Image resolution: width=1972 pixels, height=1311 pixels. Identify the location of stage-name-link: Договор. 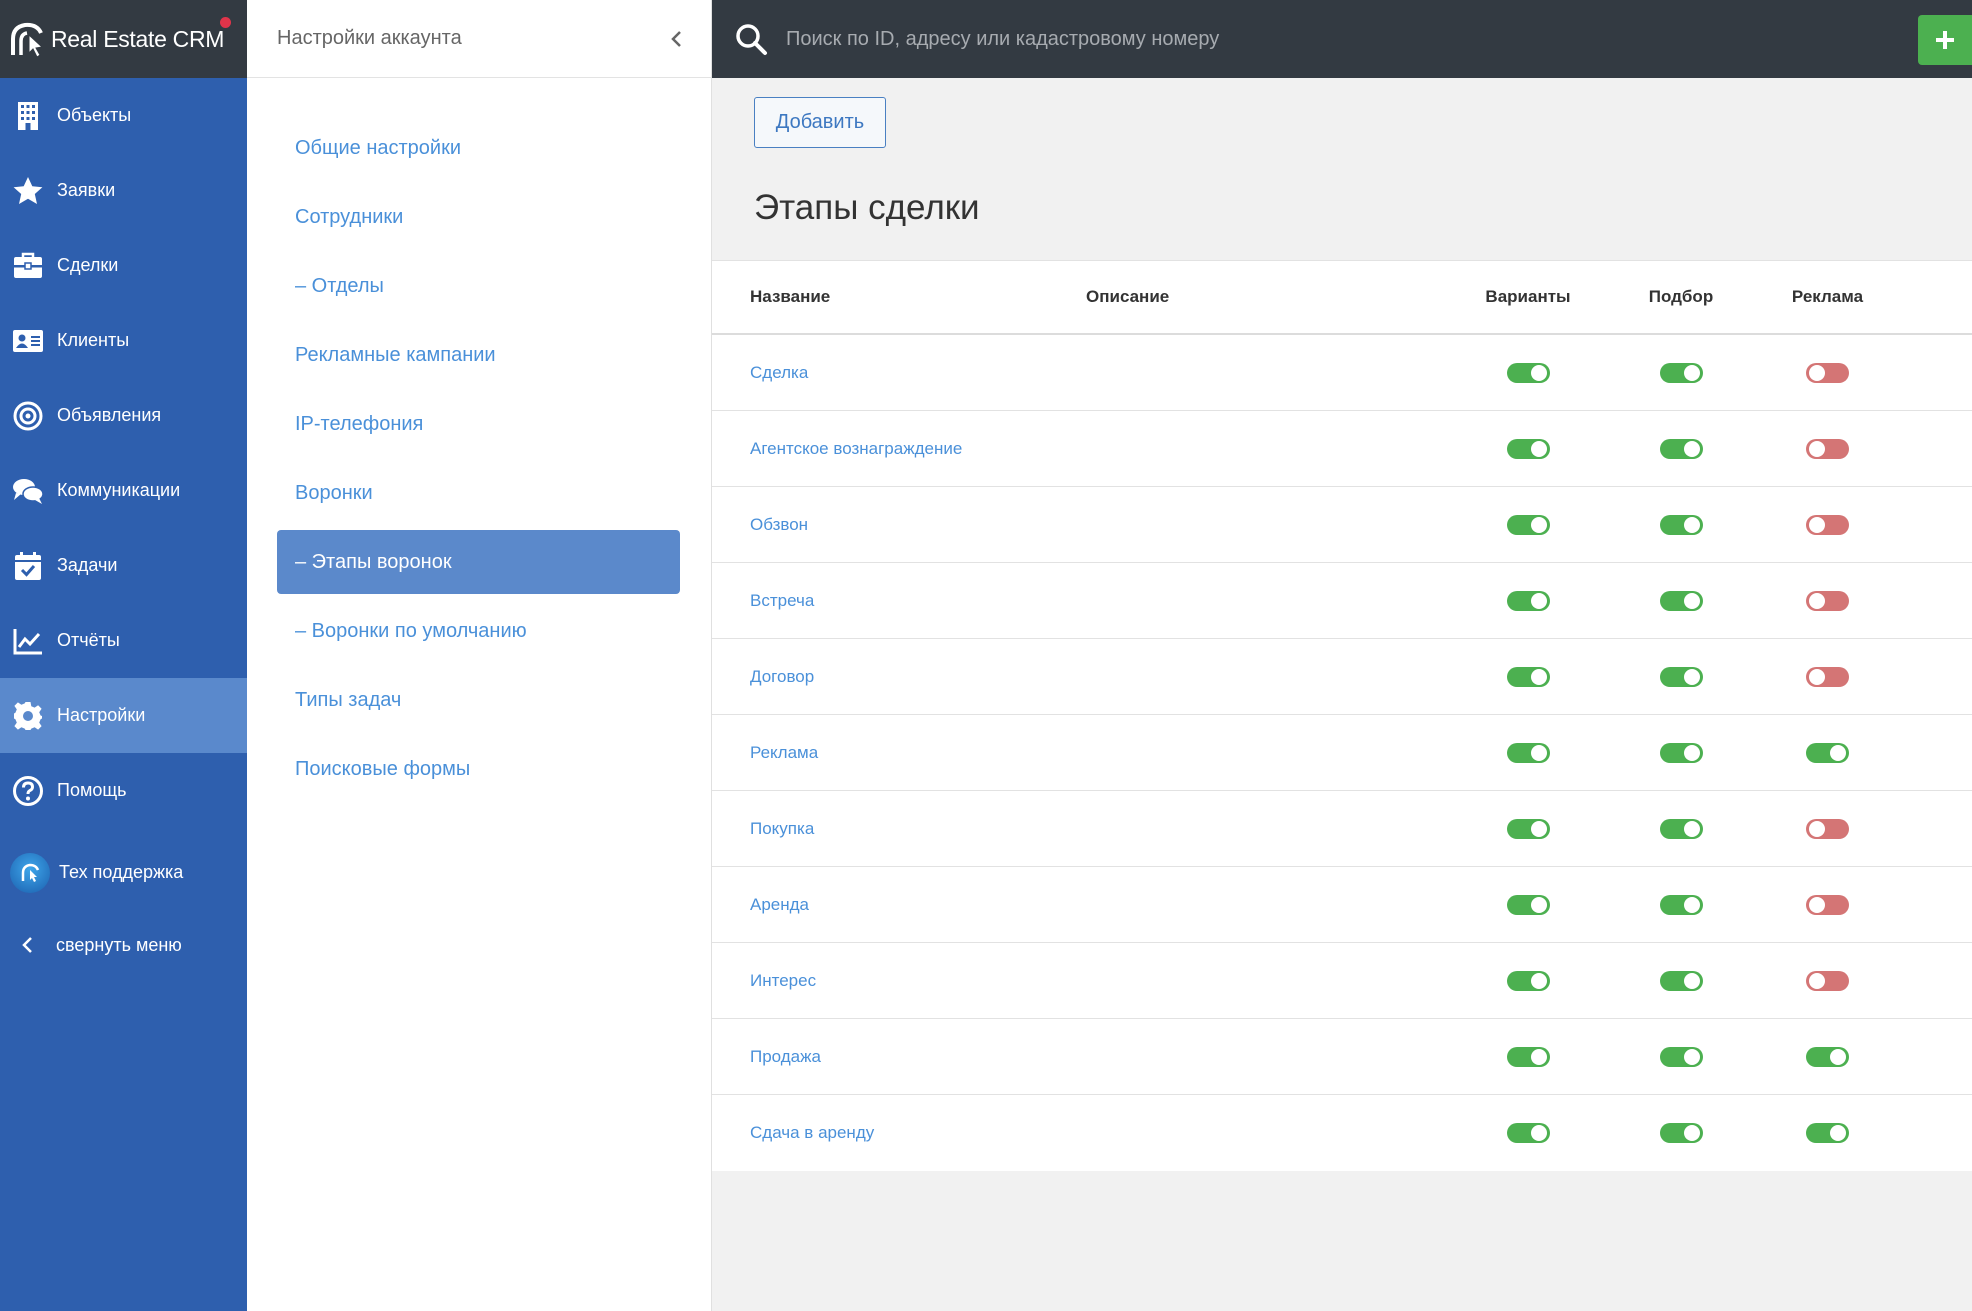
(782, 676).